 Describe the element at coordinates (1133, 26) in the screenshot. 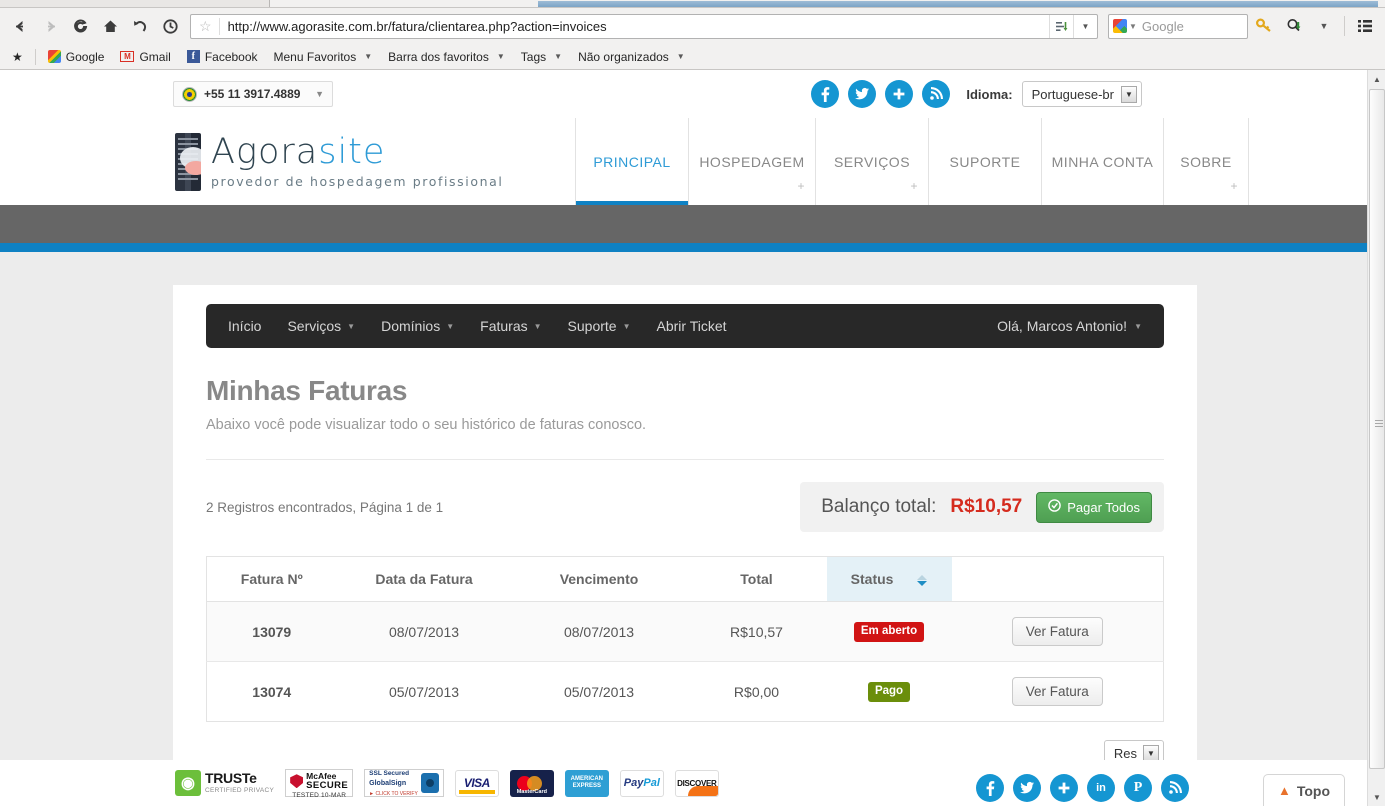

I see `search-engine-caret-icon: ▼` at that location.